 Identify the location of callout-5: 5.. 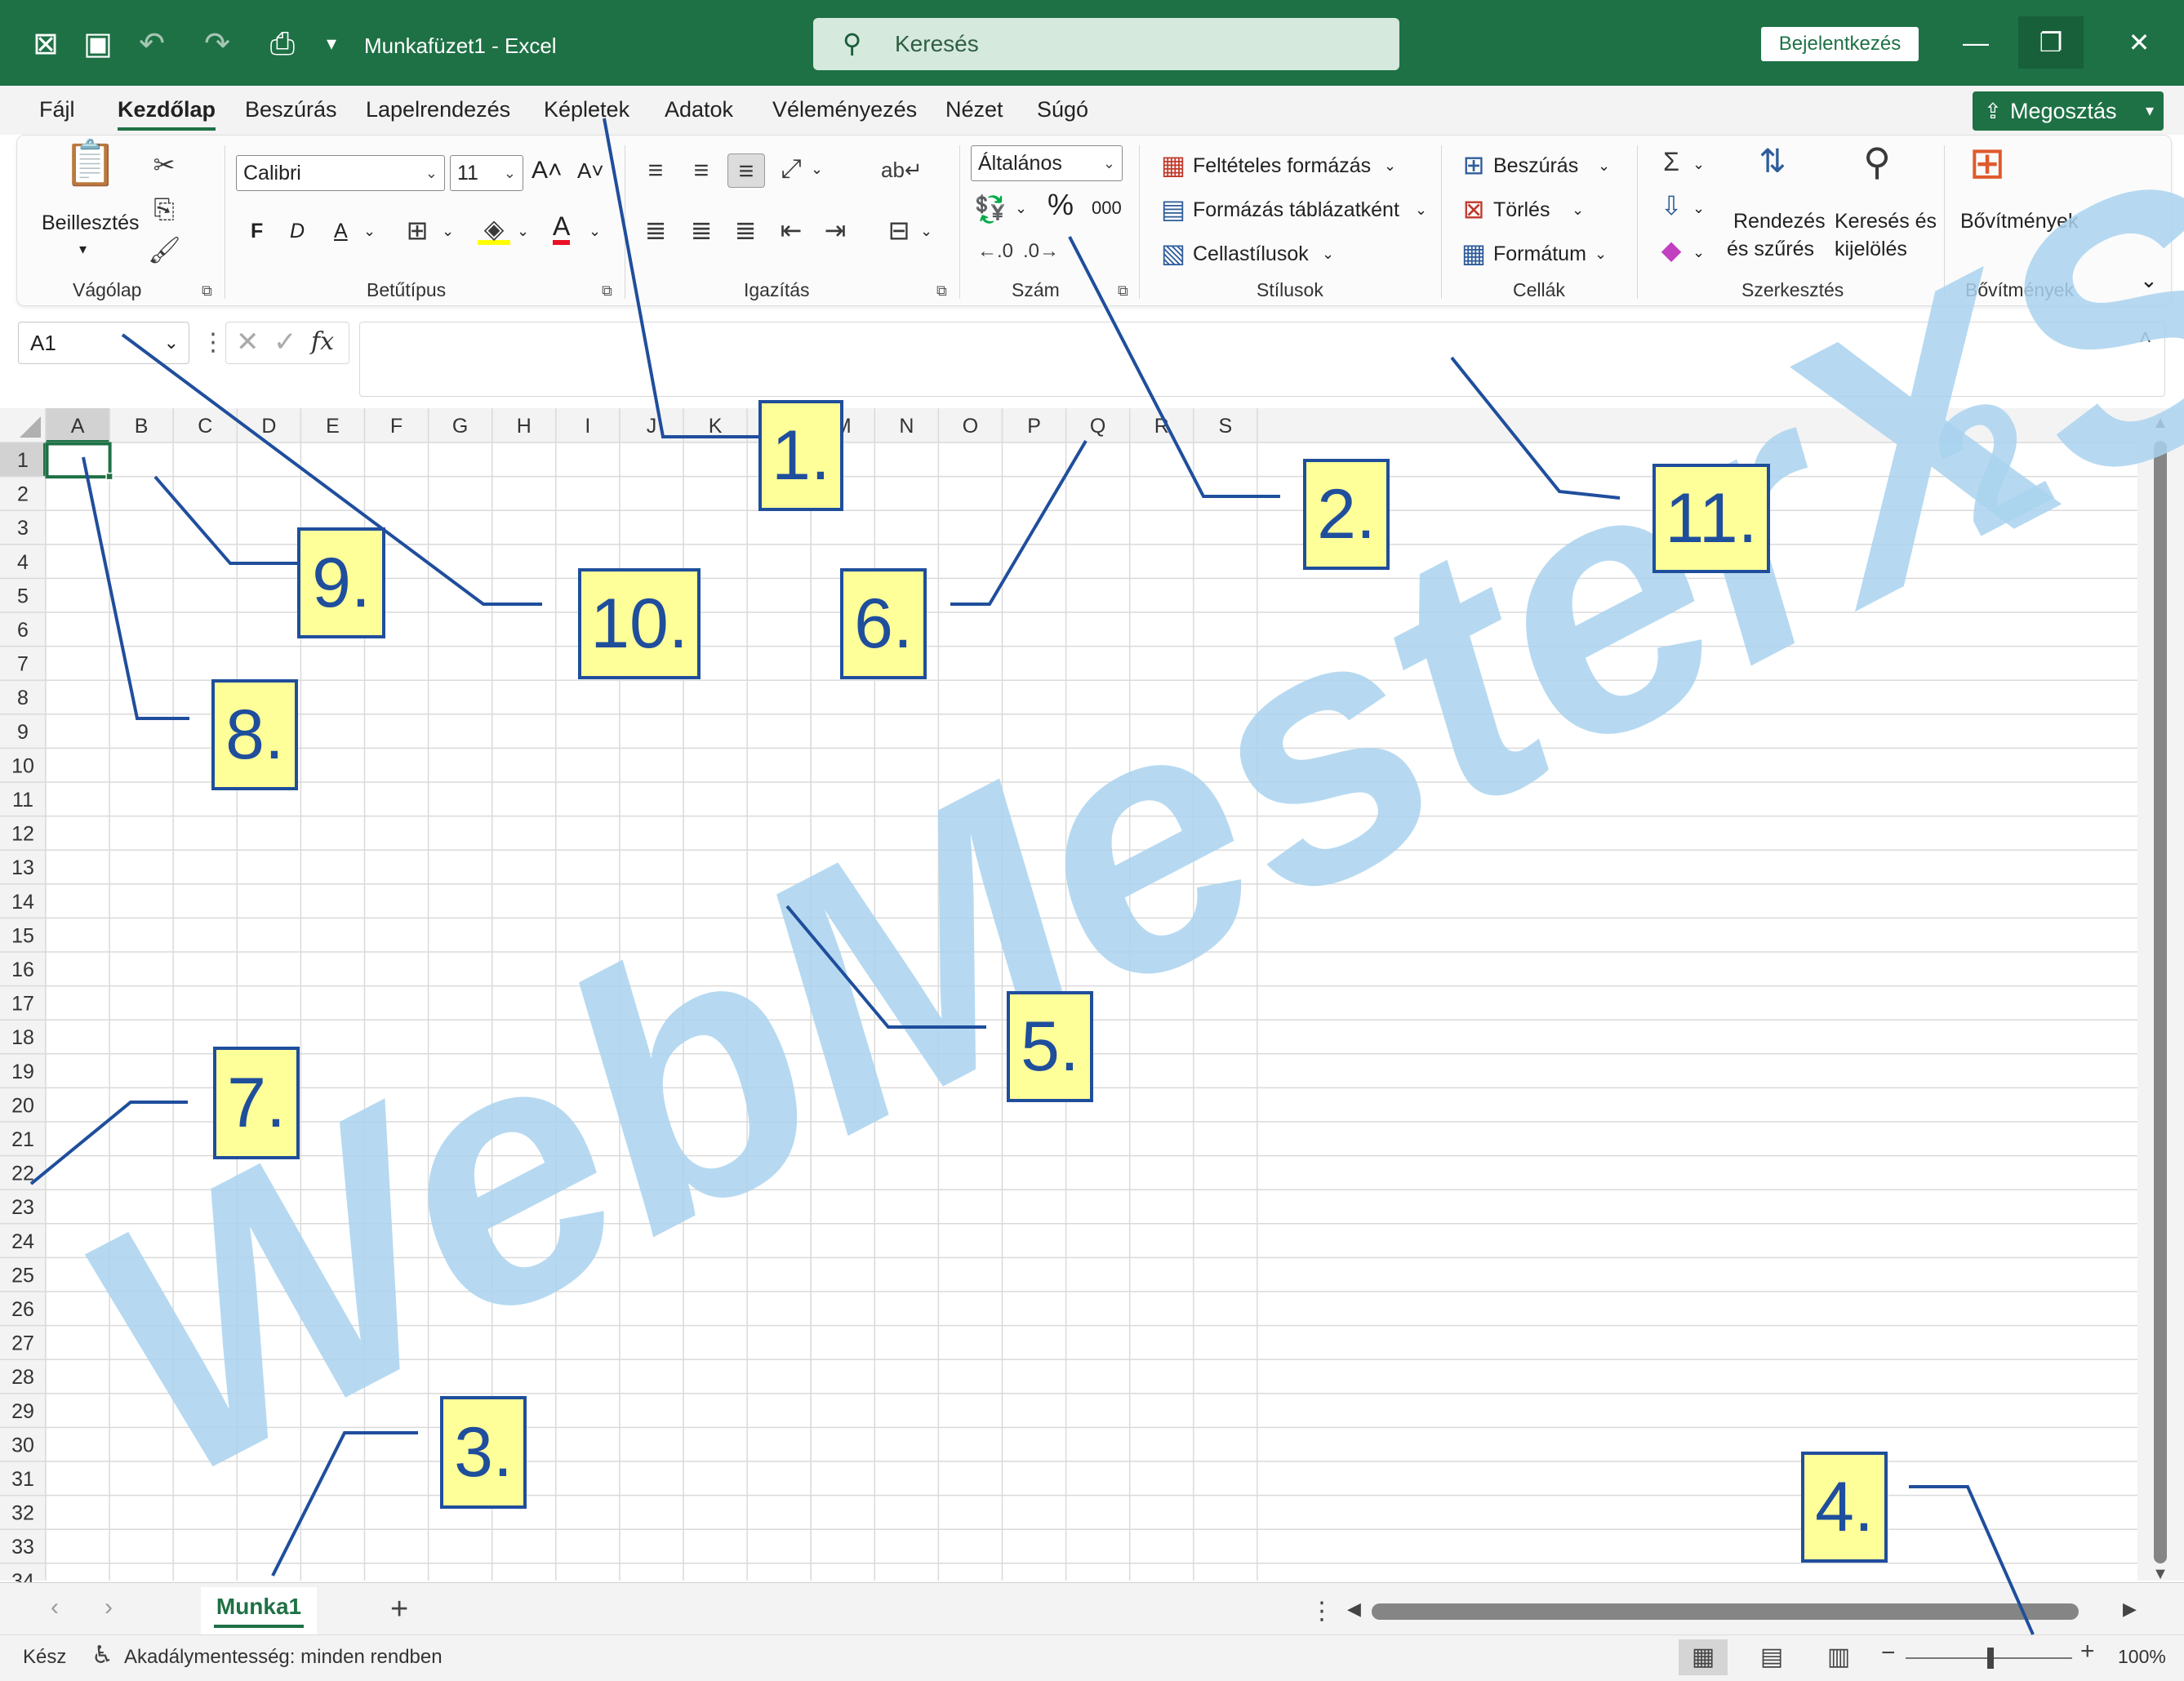
(1050, 1046).